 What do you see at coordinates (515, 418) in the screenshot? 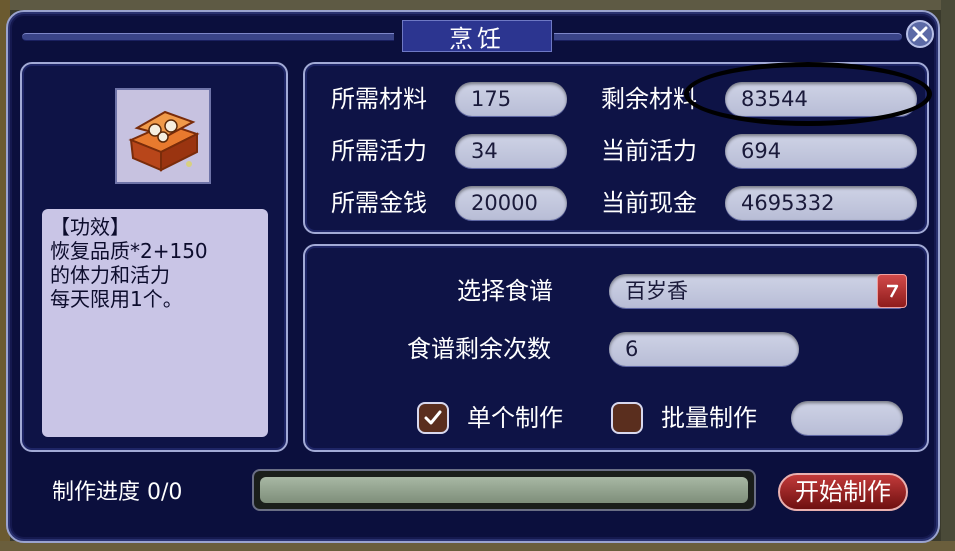
I see `single-craft-label: 单个制作` at bounding box center [515, 418].